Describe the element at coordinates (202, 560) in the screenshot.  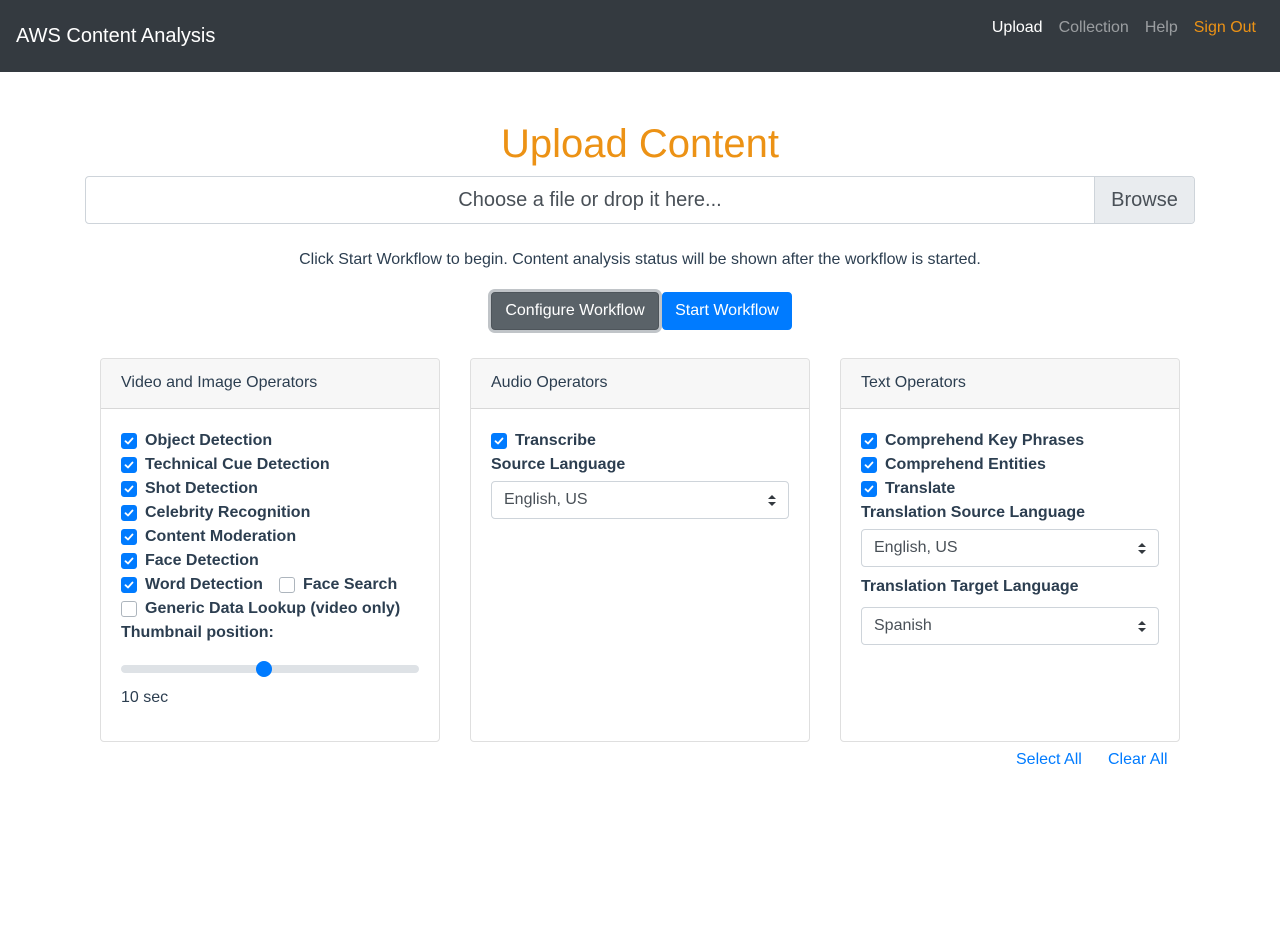
I see `option-label: Face Detection` at that location.